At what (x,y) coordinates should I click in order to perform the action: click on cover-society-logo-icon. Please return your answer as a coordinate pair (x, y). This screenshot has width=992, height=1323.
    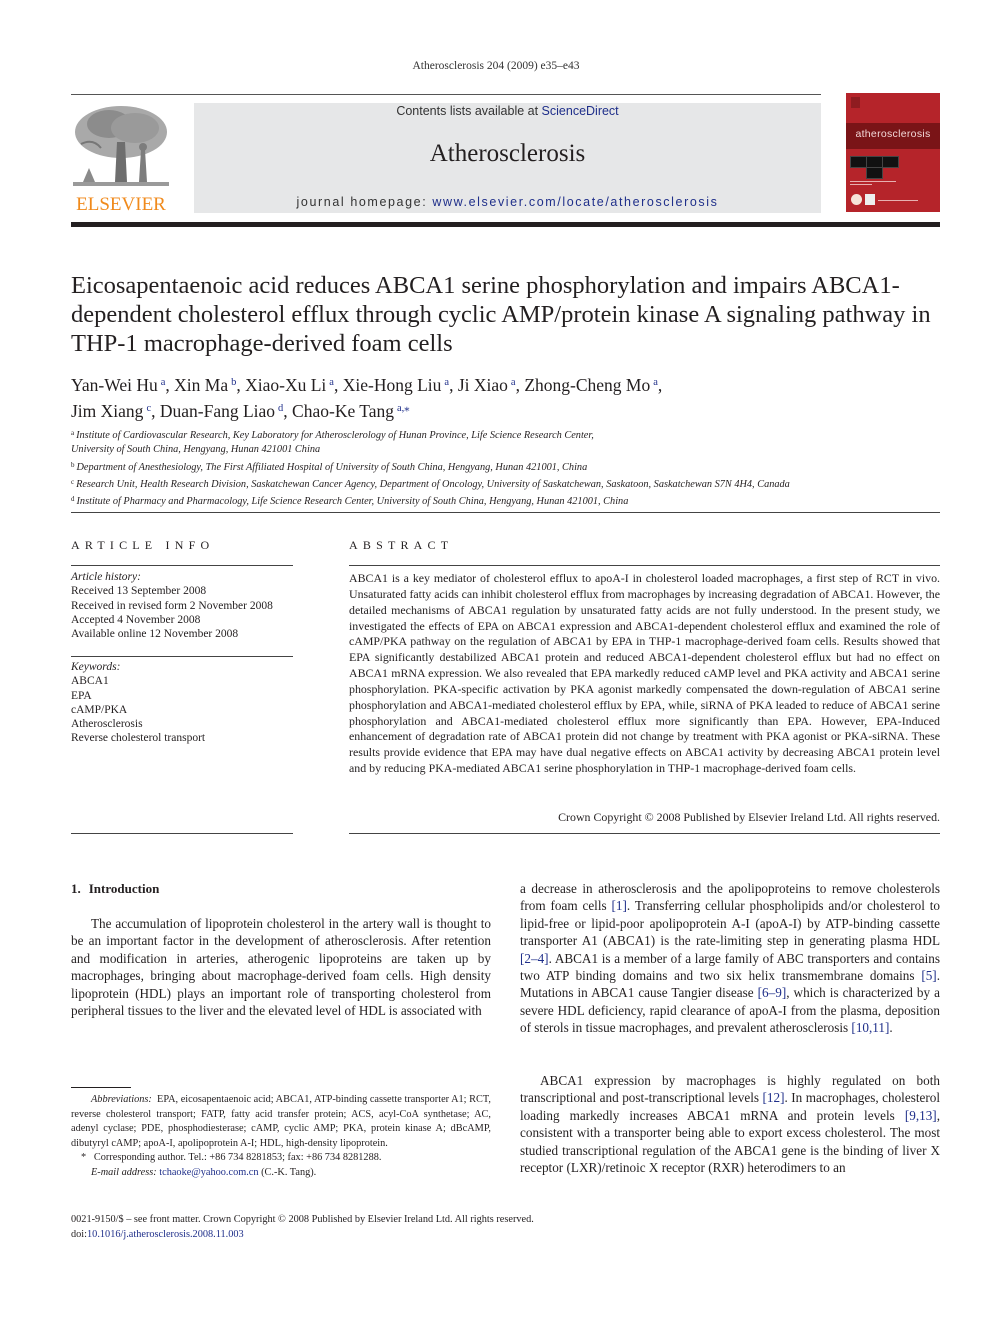
    Looking at the image, I should click on (870, 199).